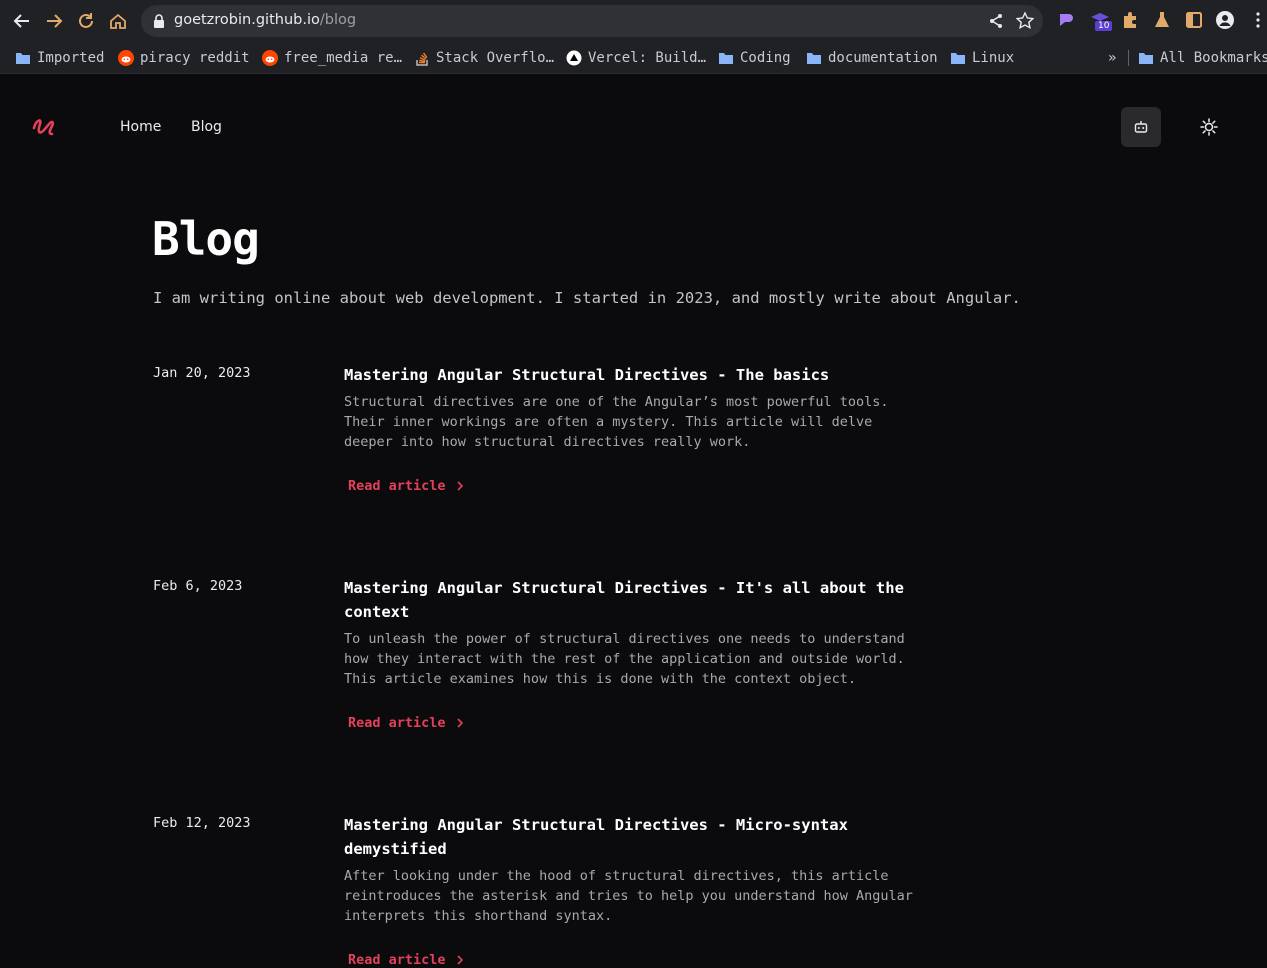  What do you see at coordinates (993, 58) in the screenshot?
I see `bookmark-label: Linux` at bounding box center [993, 58].